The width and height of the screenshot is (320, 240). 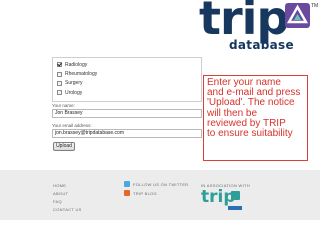 What do you see at coordinates (315, 6) in the screenshot?
I see `trademark-mark: TM` at bounding box center [315, 6].